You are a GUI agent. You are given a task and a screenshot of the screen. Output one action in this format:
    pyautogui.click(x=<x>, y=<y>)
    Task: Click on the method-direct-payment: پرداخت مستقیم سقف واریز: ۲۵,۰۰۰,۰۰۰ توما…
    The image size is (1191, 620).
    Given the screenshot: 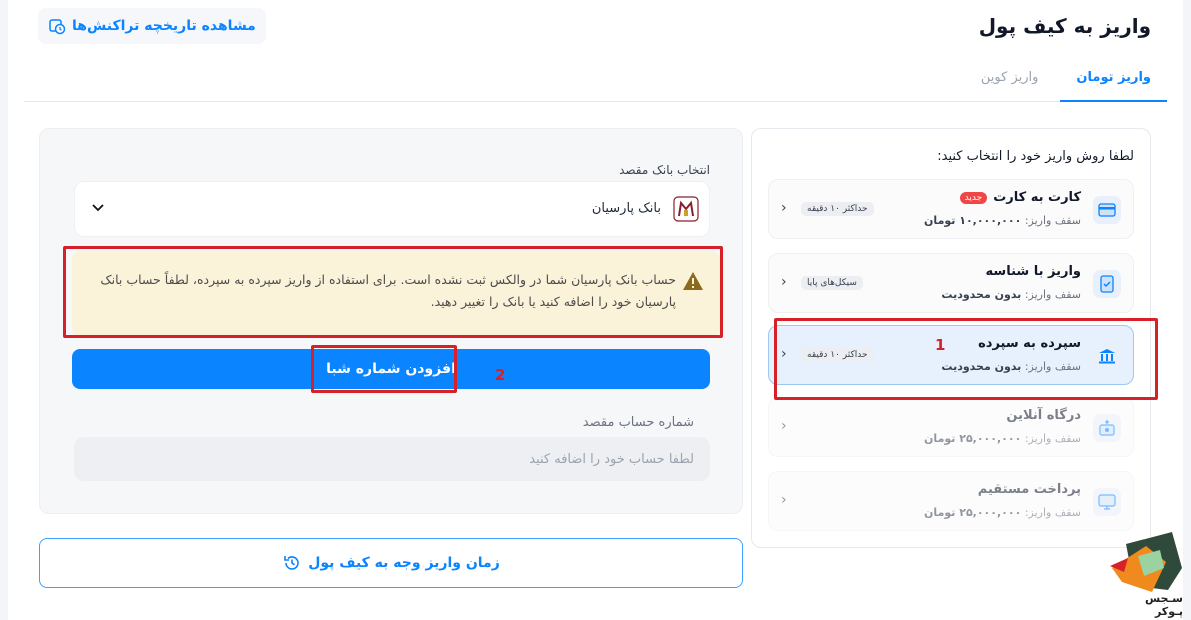 What is the action you would take?
    pyautogui.click(x=951, y=501)
    